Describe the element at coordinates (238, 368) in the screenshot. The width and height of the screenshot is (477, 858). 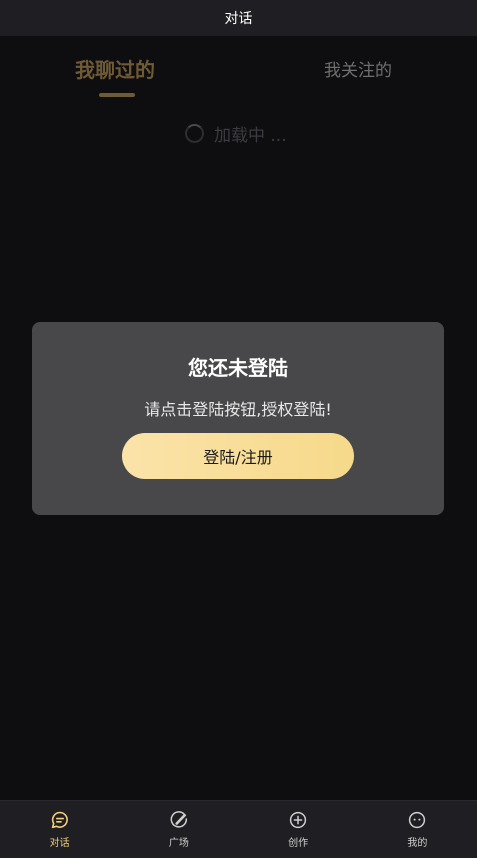
I see `modal-title: 您还未登陆` at that location.